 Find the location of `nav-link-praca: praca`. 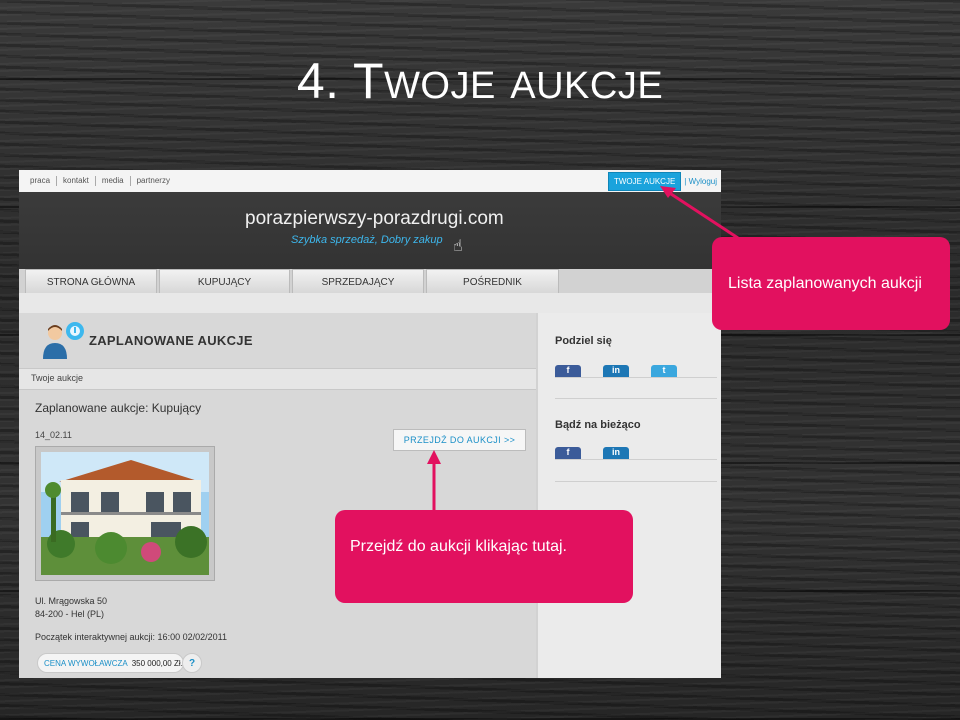

nav-link-praca: praca is located at coordinates (44, 181).